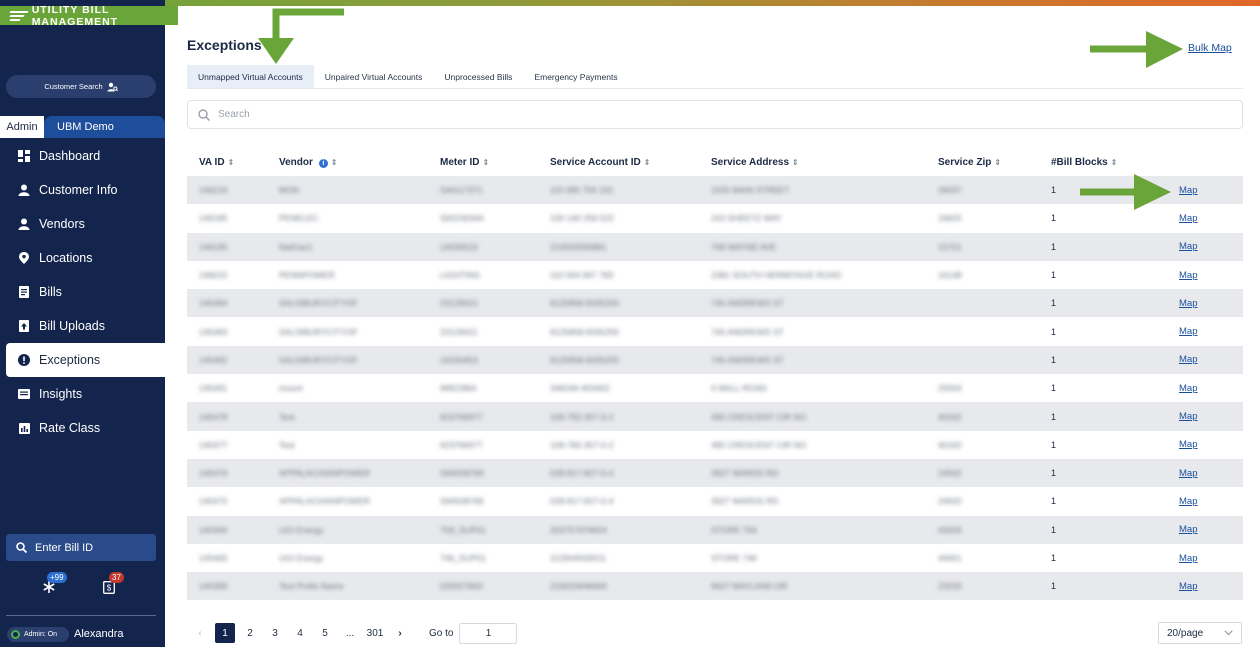 This screenshot has width=1260, height=647. What do you see at coordinates (24, 360) in the screenshot?
I see `exclamation-icon` at bounding box center [24, 360].